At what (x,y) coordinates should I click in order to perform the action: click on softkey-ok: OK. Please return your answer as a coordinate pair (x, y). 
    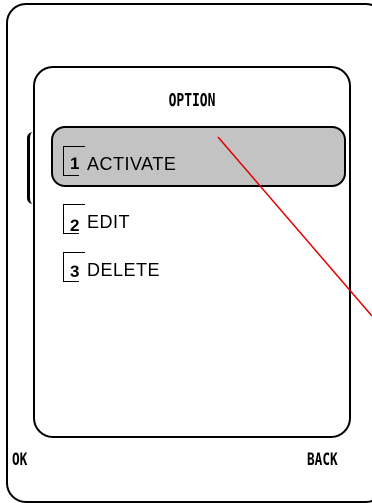
    Looking at the image, I should click on (19, 460).